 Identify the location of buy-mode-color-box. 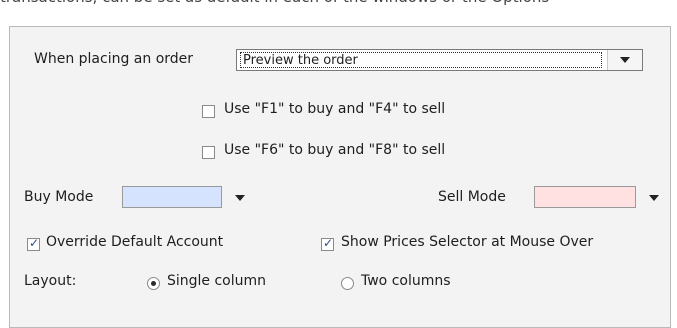
(172, 197).